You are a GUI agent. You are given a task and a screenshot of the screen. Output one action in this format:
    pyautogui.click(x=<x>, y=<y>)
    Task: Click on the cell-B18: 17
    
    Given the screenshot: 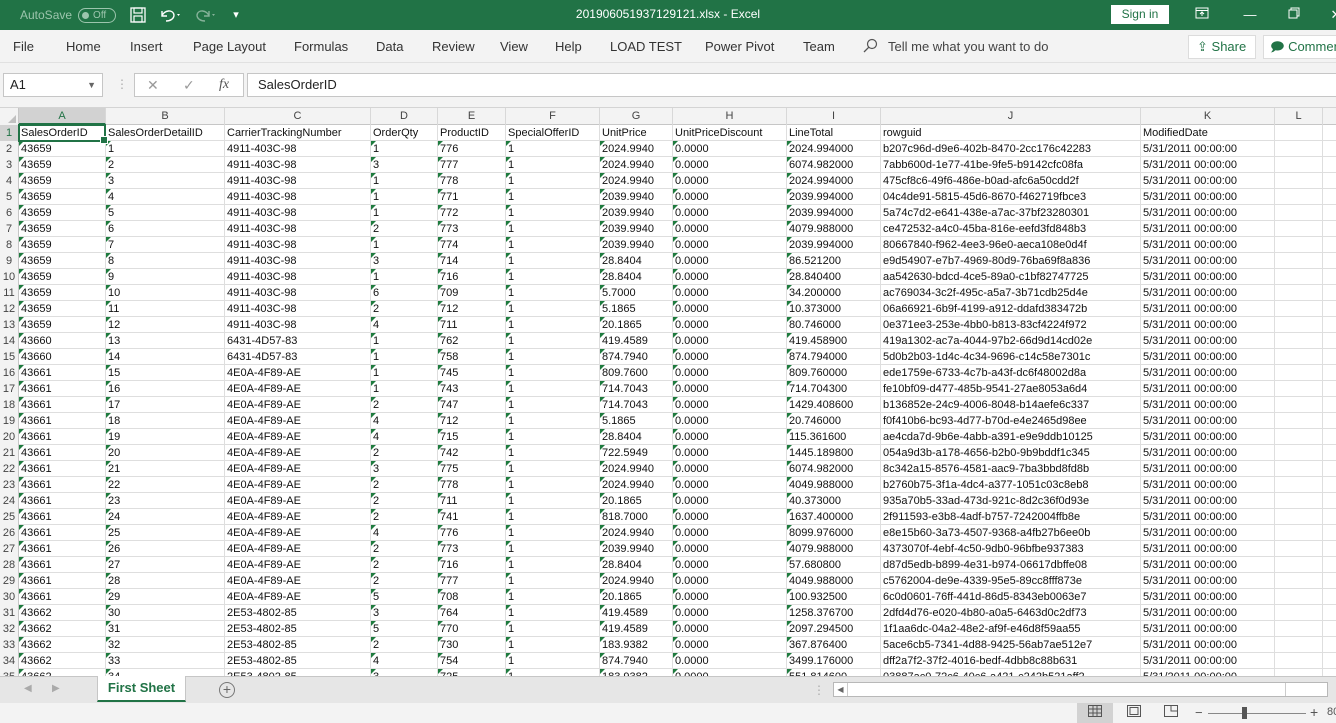 What is the action you would take?
    pyautogui.click(x=165, y=405)
    